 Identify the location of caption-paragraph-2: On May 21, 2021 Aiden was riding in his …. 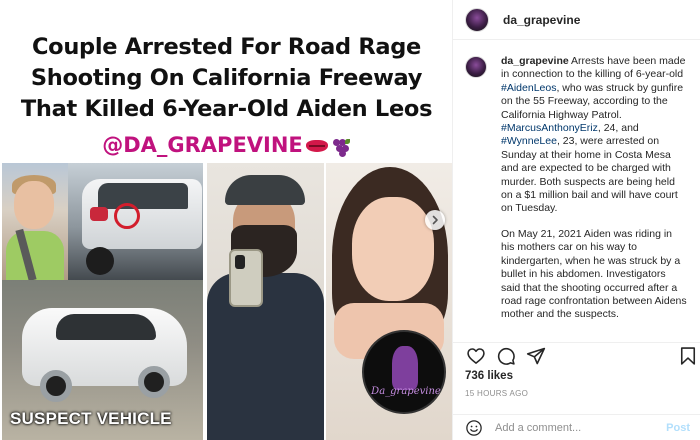
(594, 274).